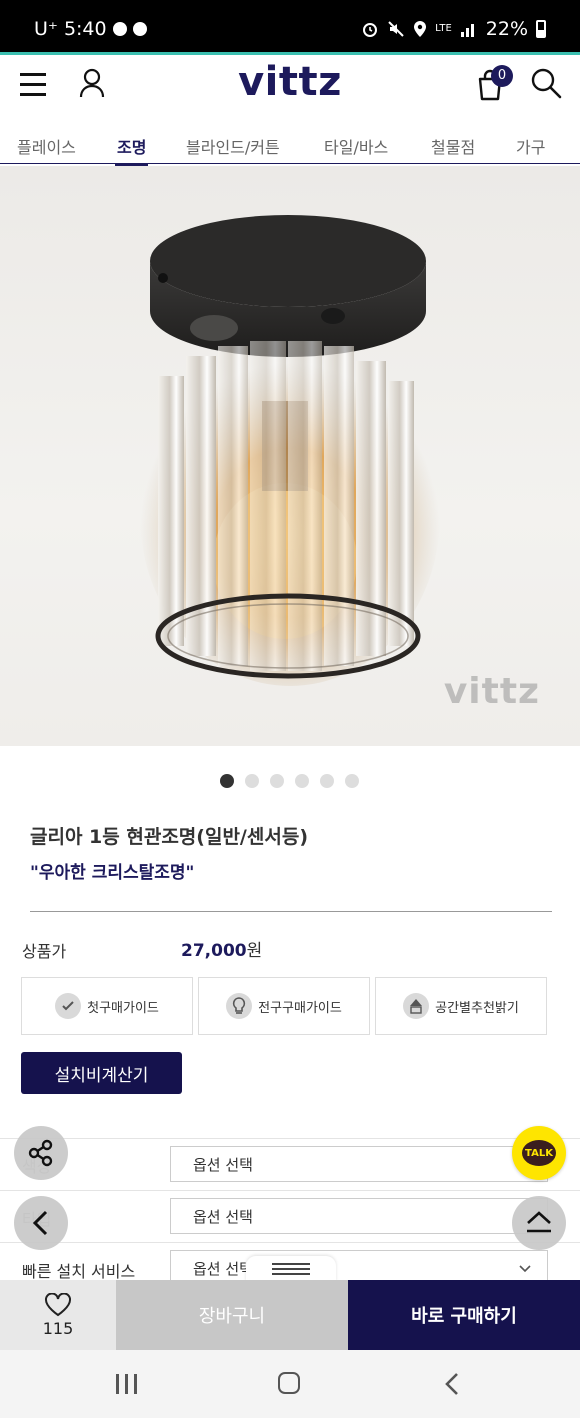 The height and width of the screenshot is (1418, 580). I want to click on product-title: 글리아 1등 현관조명(일반/센서등), so click(169, 837).